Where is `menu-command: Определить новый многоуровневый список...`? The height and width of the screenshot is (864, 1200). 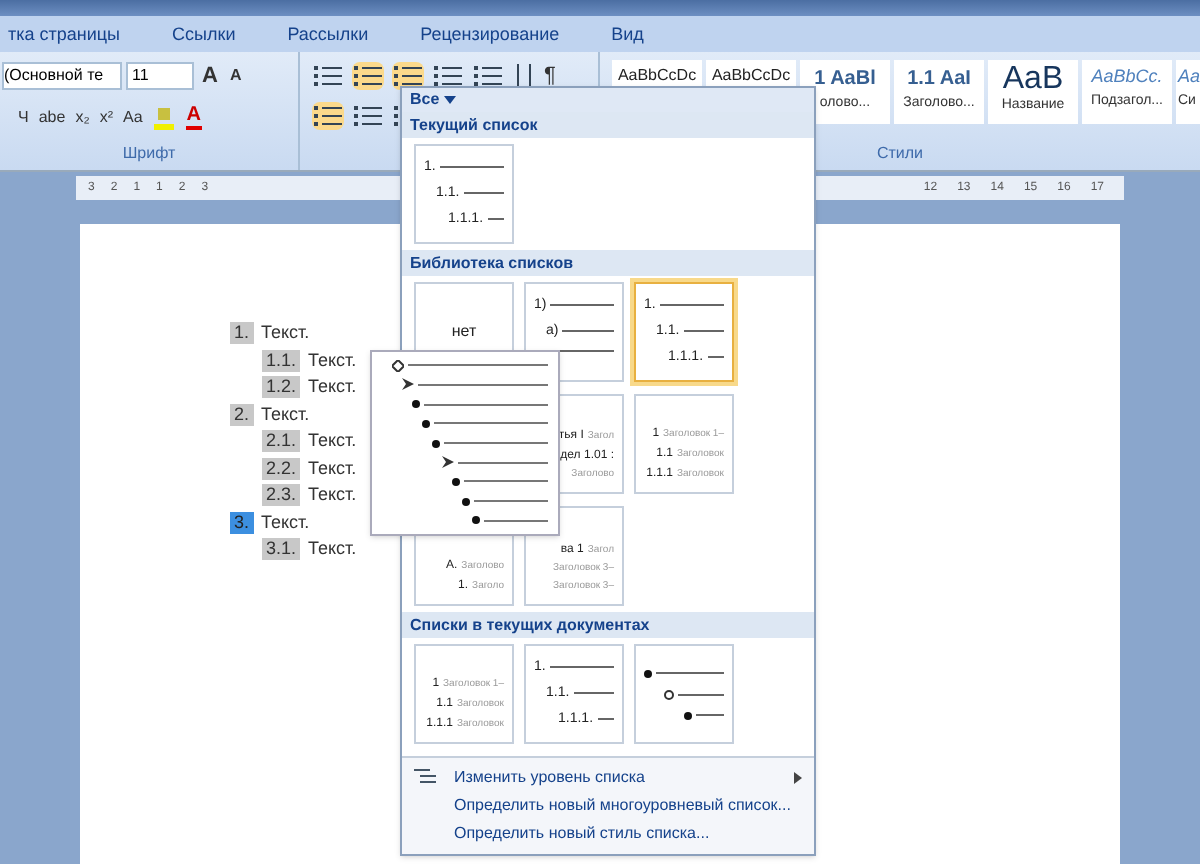 menu-command: Определить новый многоуровневый список... is located at coordinates (608, 806).